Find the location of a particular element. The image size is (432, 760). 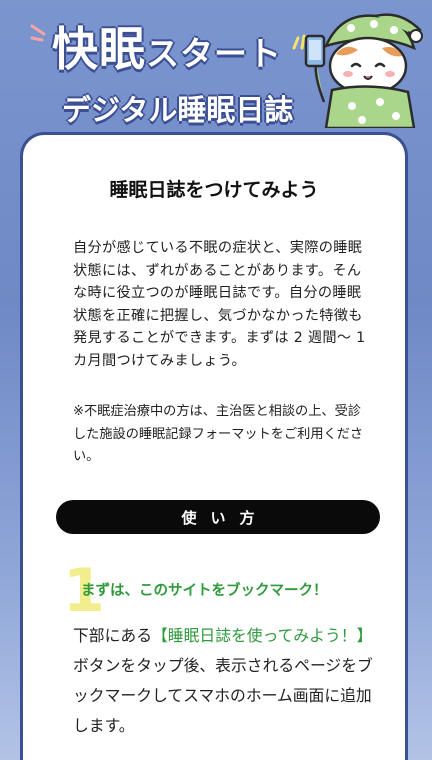

app-title-part1: 快眠 is located at coordinates (99, 49).